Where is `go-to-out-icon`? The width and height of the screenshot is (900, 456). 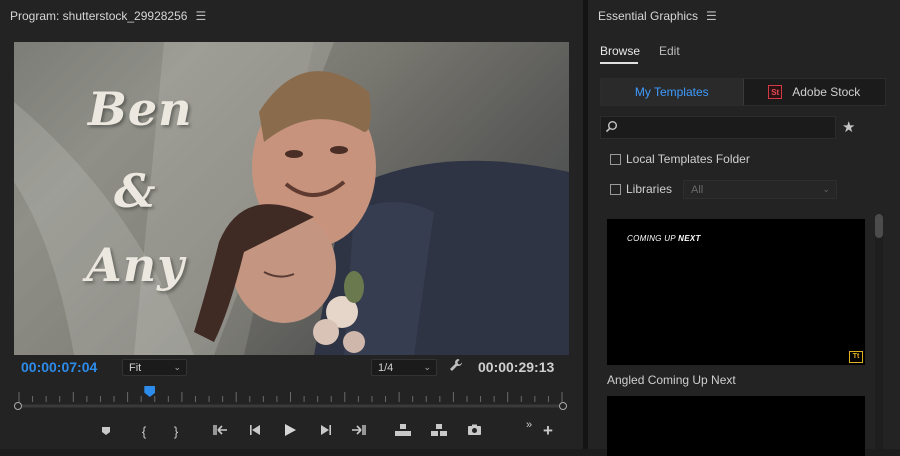
go-to-out-icon is located at coordinates (359, 431).